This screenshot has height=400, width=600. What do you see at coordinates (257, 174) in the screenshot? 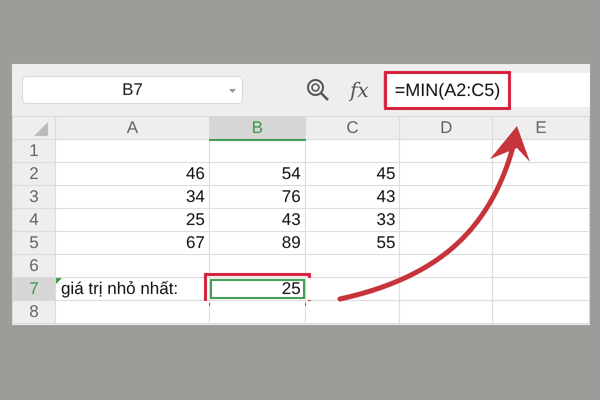
I see `table-cell: 54` at bounding box center [257, 174].